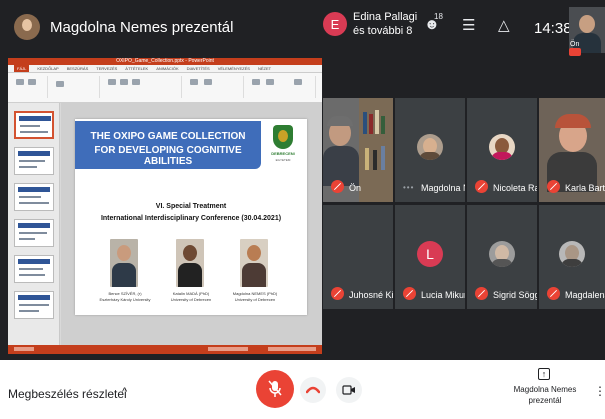 This screenshot has height=419, width=605. What do you see at coordinates (124, 392) in the screenshot?
I see `chevron-up-icon: ^` at bounding box center [124, 392].